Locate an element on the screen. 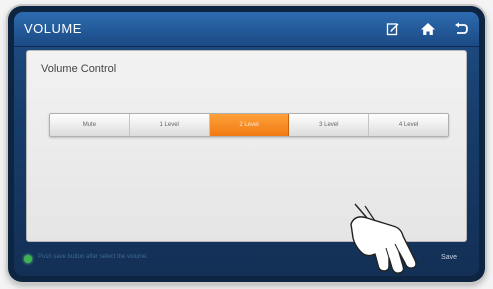 This screenshot has width=493, height=289. level-3-button: 3 Level is located at coordinates (329, 125).